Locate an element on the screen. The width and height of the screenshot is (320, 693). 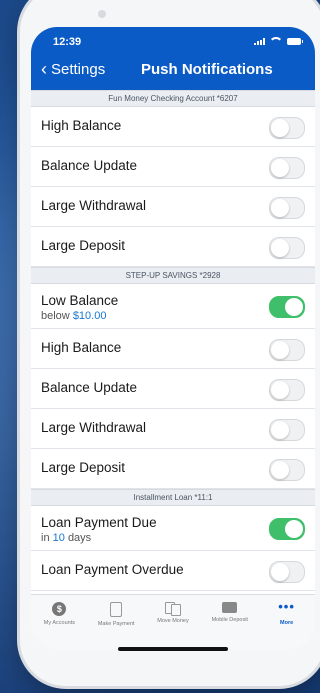
status-icons is located at coordinates (278, 41).